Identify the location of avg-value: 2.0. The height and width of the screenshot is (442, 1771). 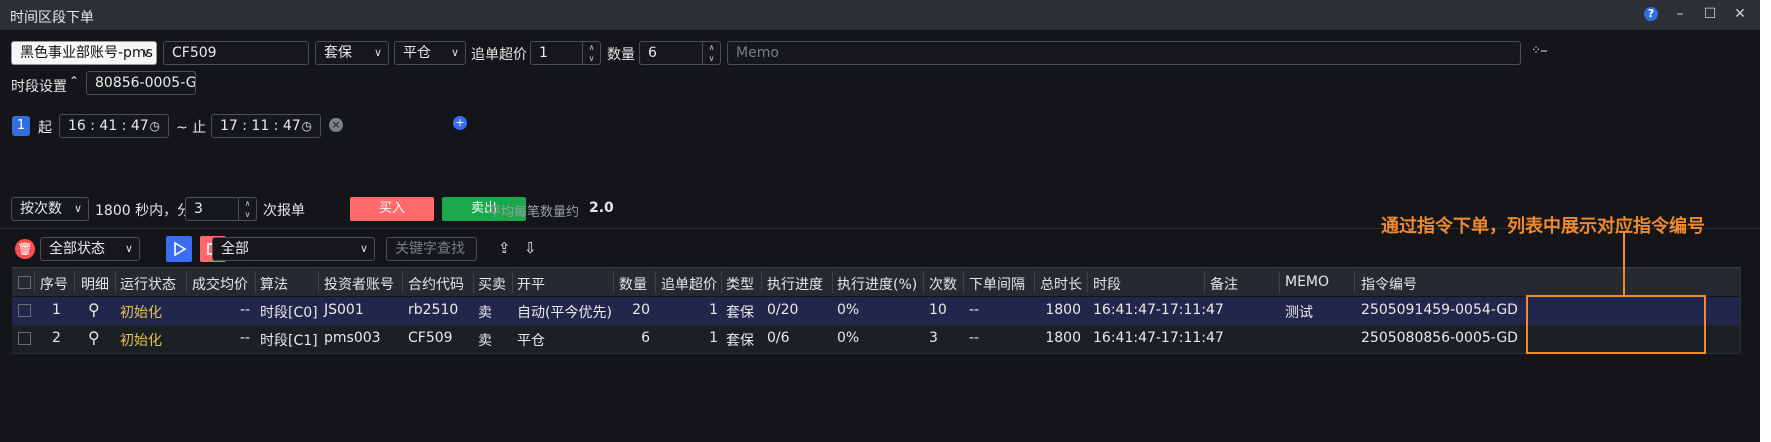
(601, 208).